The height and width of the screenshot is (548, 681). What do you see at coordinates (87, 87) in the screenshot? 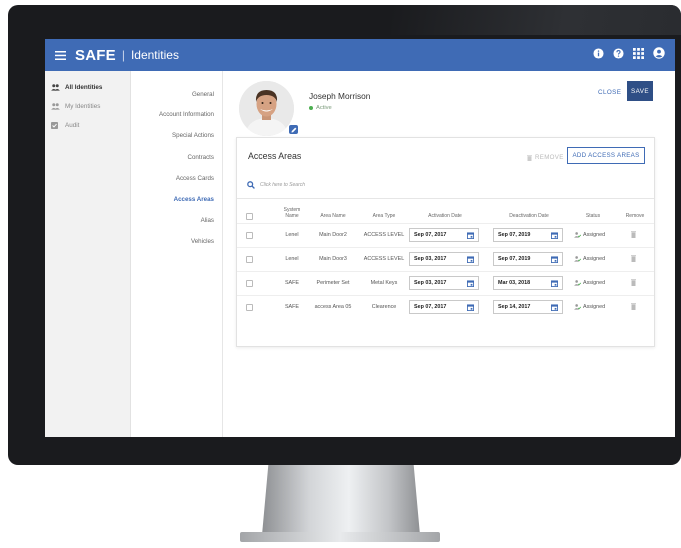
I see `nav-item-all-identities: All Identities` at bounding box center [87, 87].